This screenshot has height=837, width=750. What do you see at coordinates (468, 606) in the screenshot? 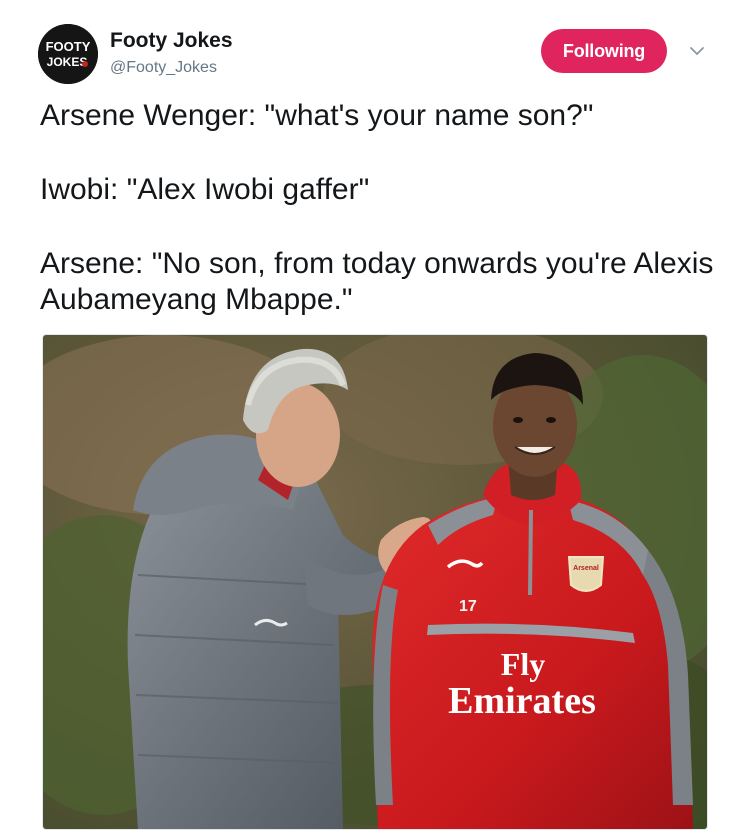
I see `jersey-number: 17` at bounding box center [468, 606].